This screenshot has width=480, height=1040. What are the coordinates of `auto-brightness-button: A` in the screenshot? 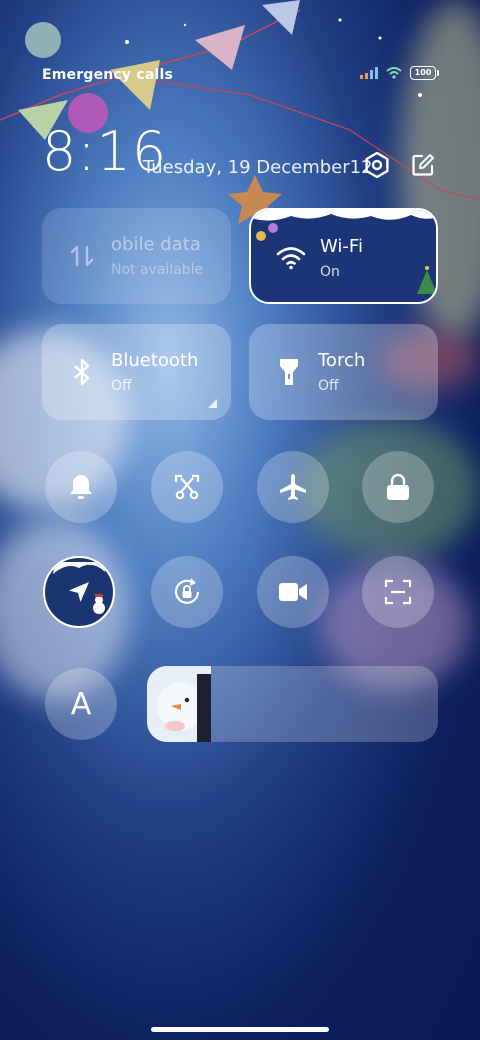 It's located at (81, 704).